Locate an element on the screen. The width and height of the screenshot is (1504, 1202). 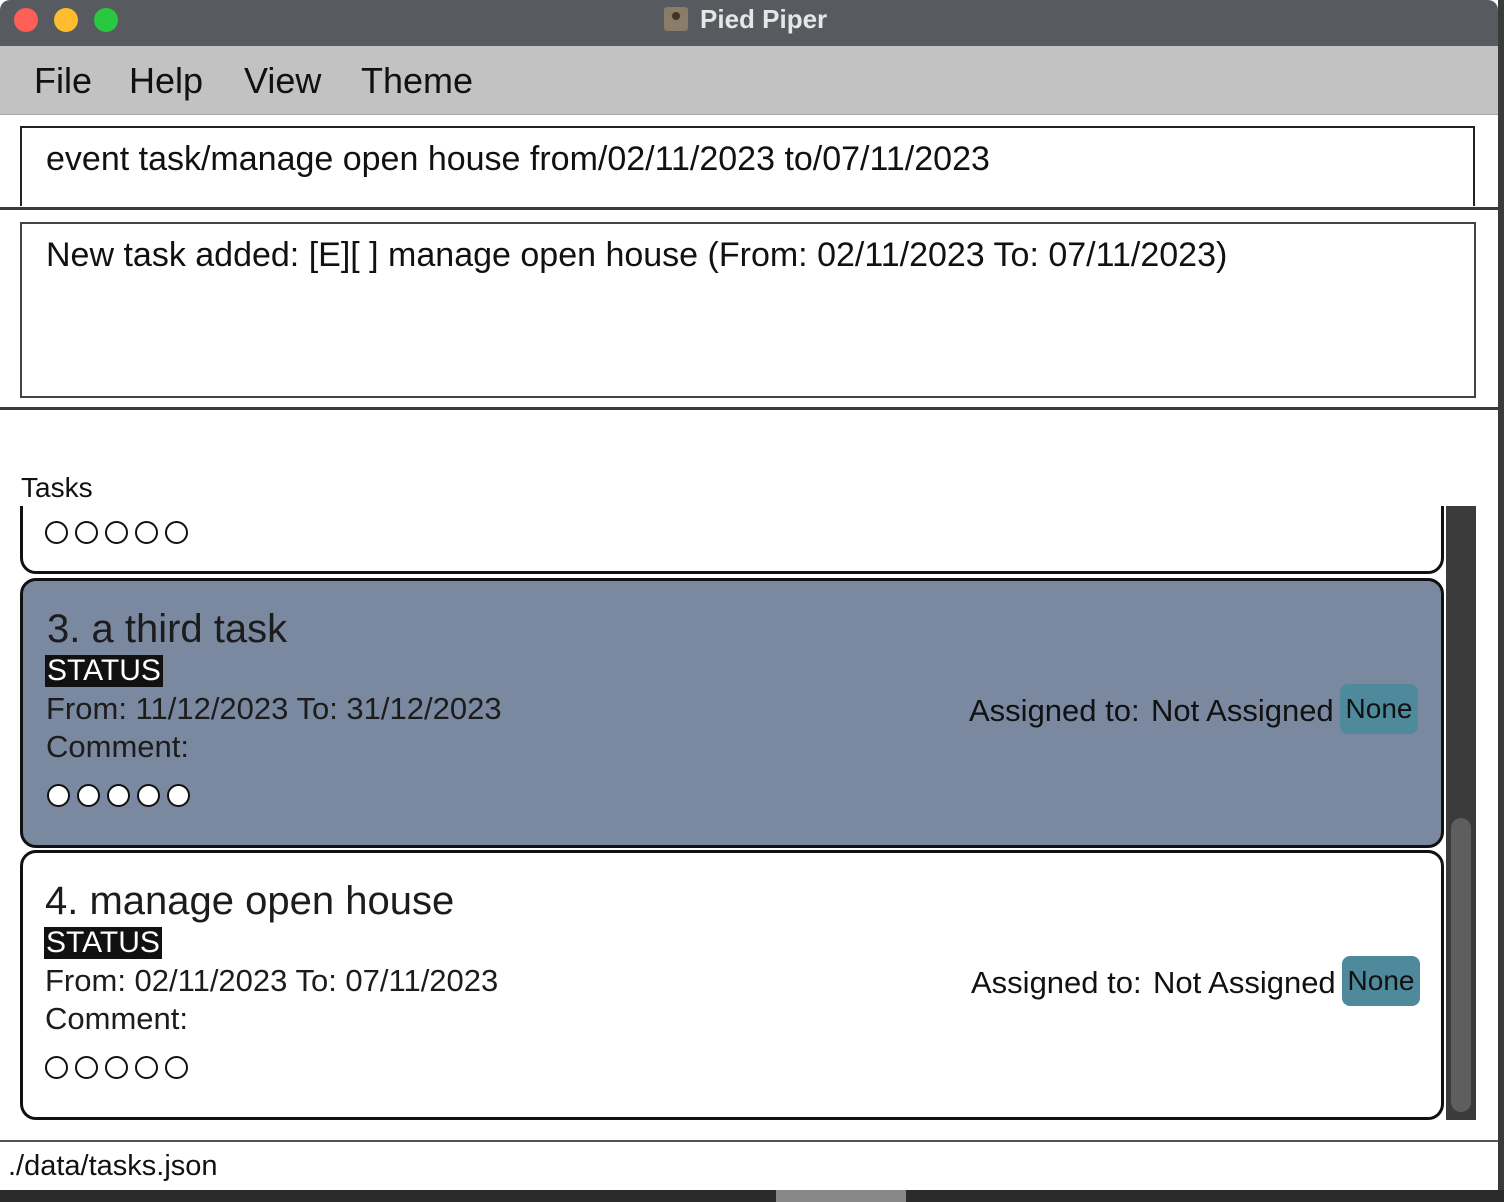
zoom-window-button is located at coordinates (106, 20).